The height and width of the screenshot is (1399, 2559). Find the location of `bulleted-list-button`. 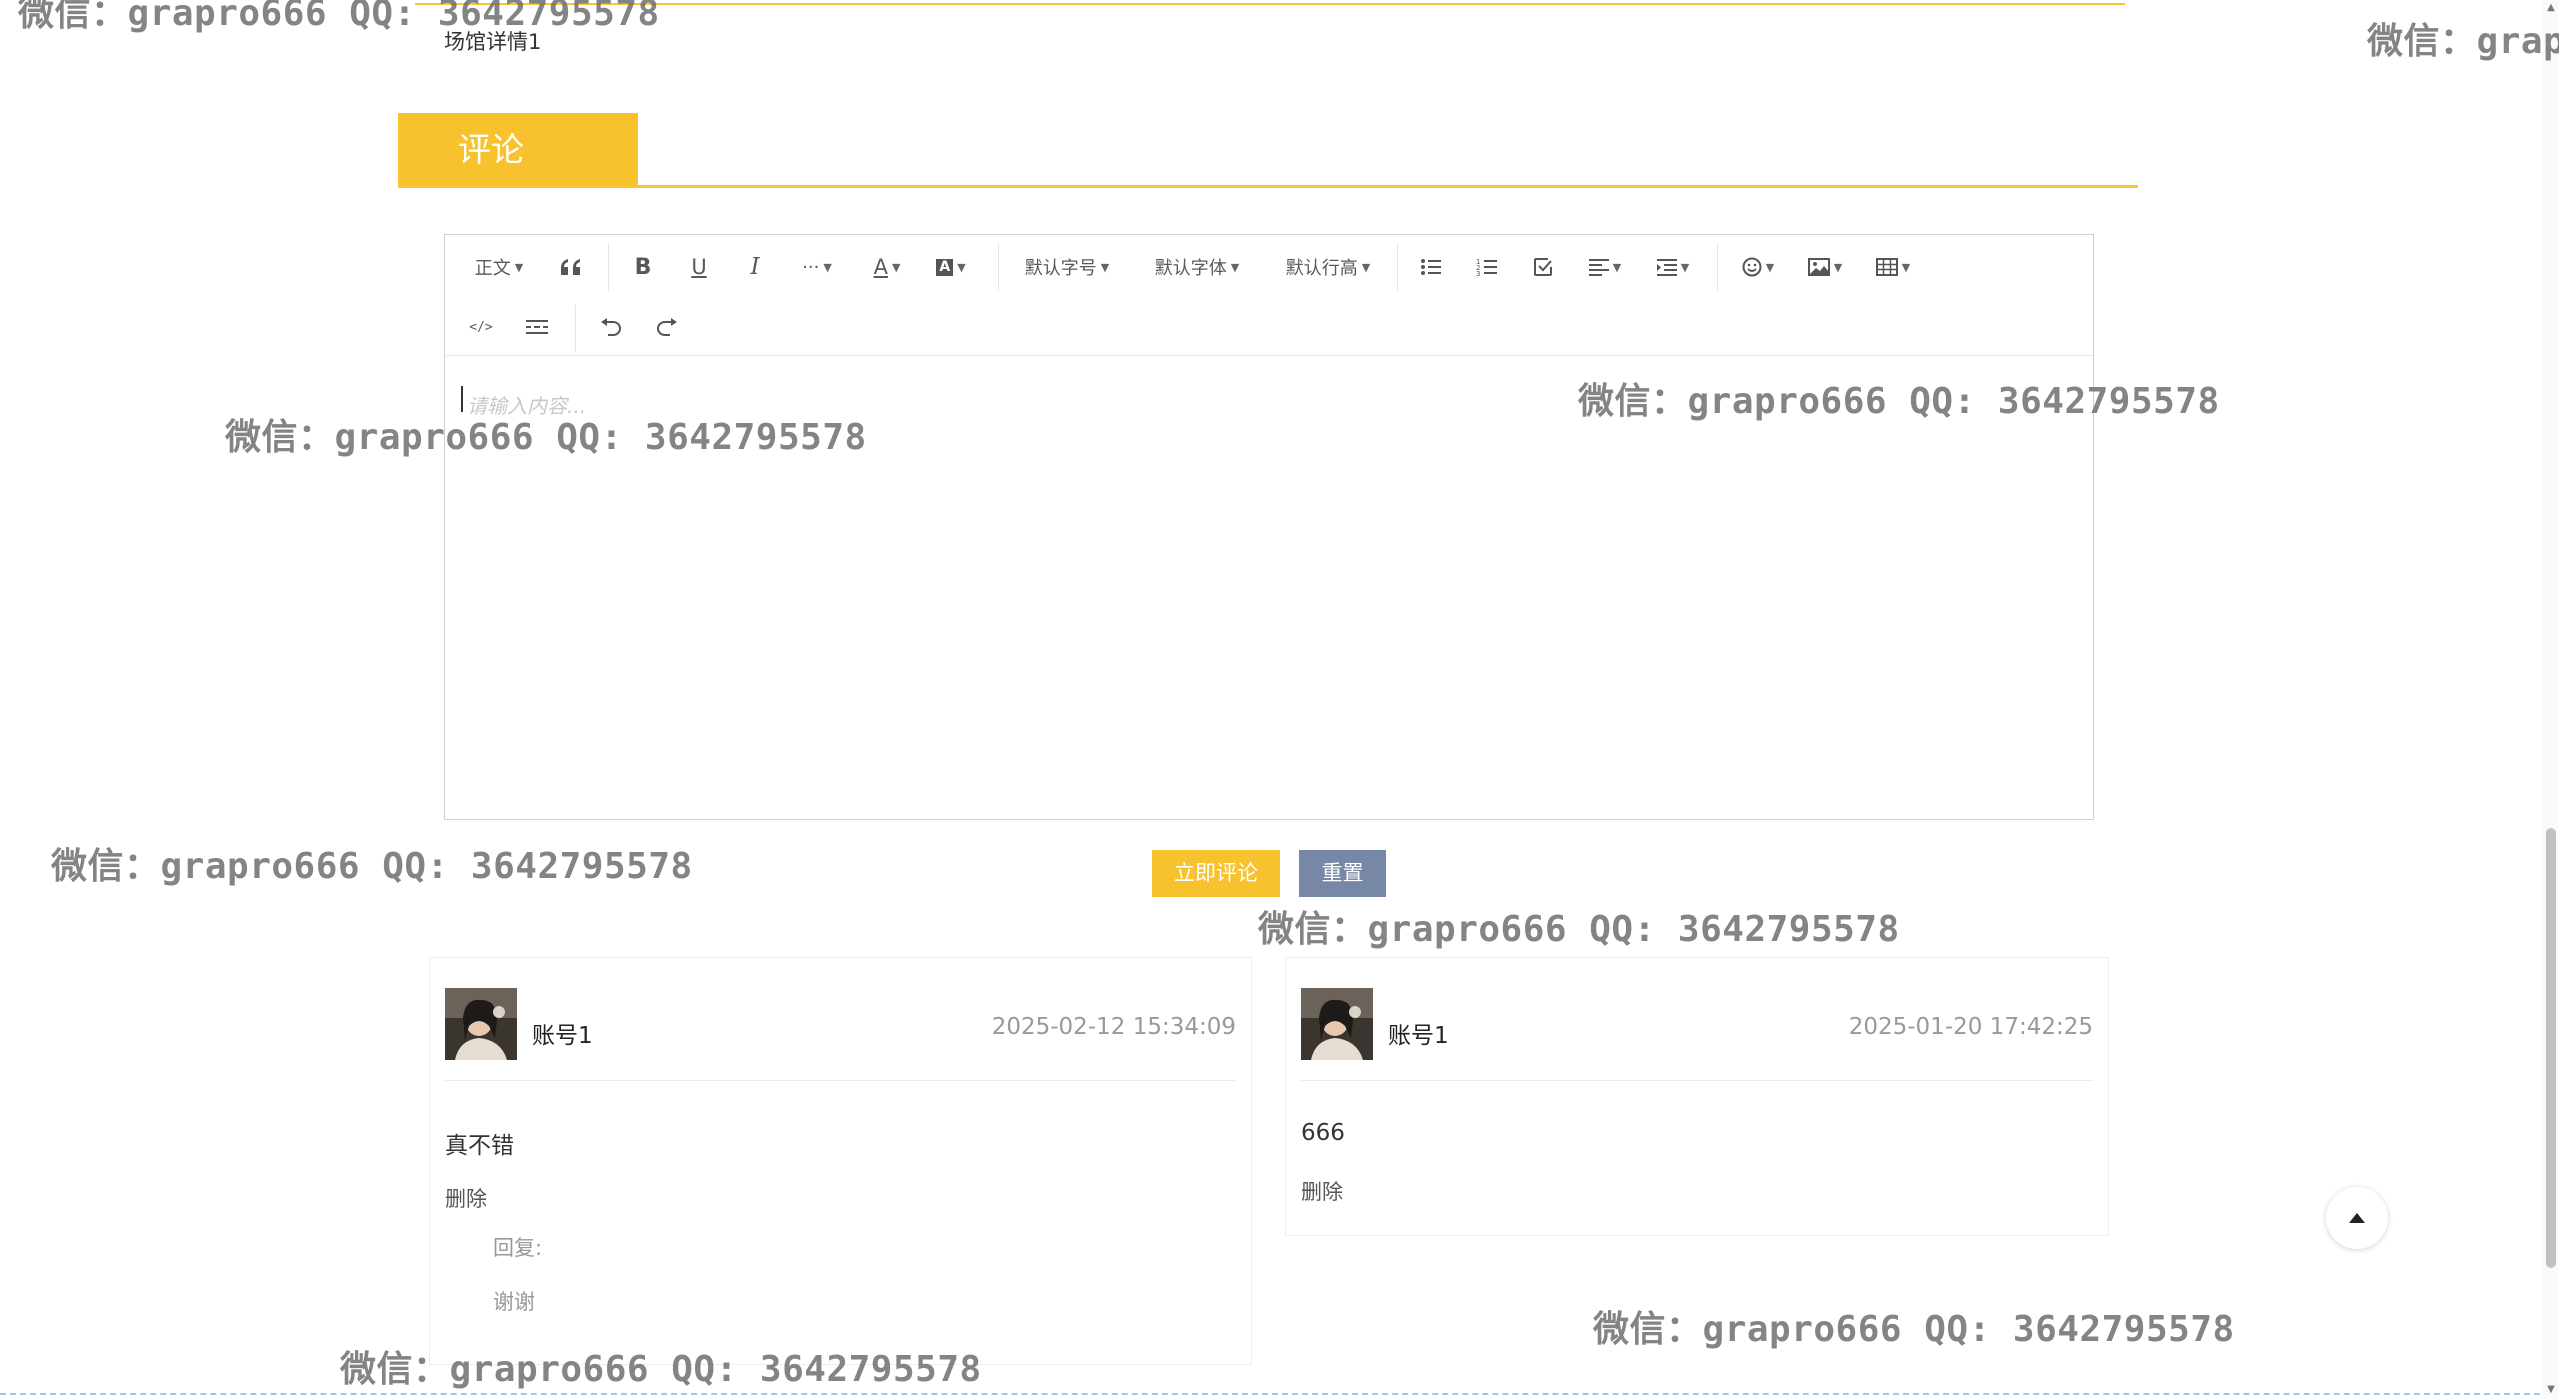

bulleted-list-button is located at coordinates (1431, 267).